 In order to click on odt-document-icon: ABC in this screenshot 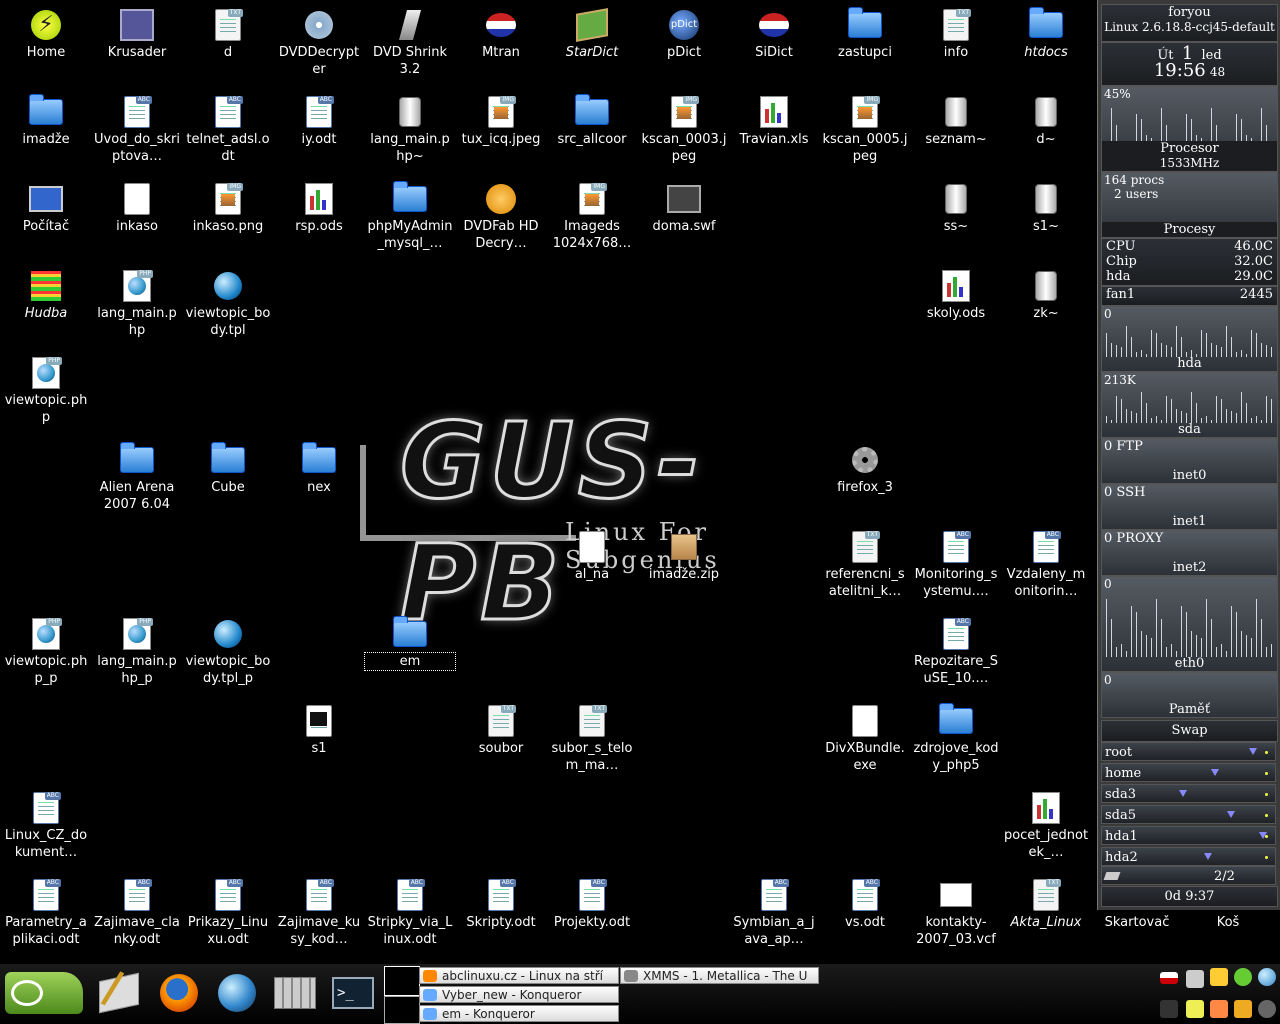, I will do `click(228, 895)`.